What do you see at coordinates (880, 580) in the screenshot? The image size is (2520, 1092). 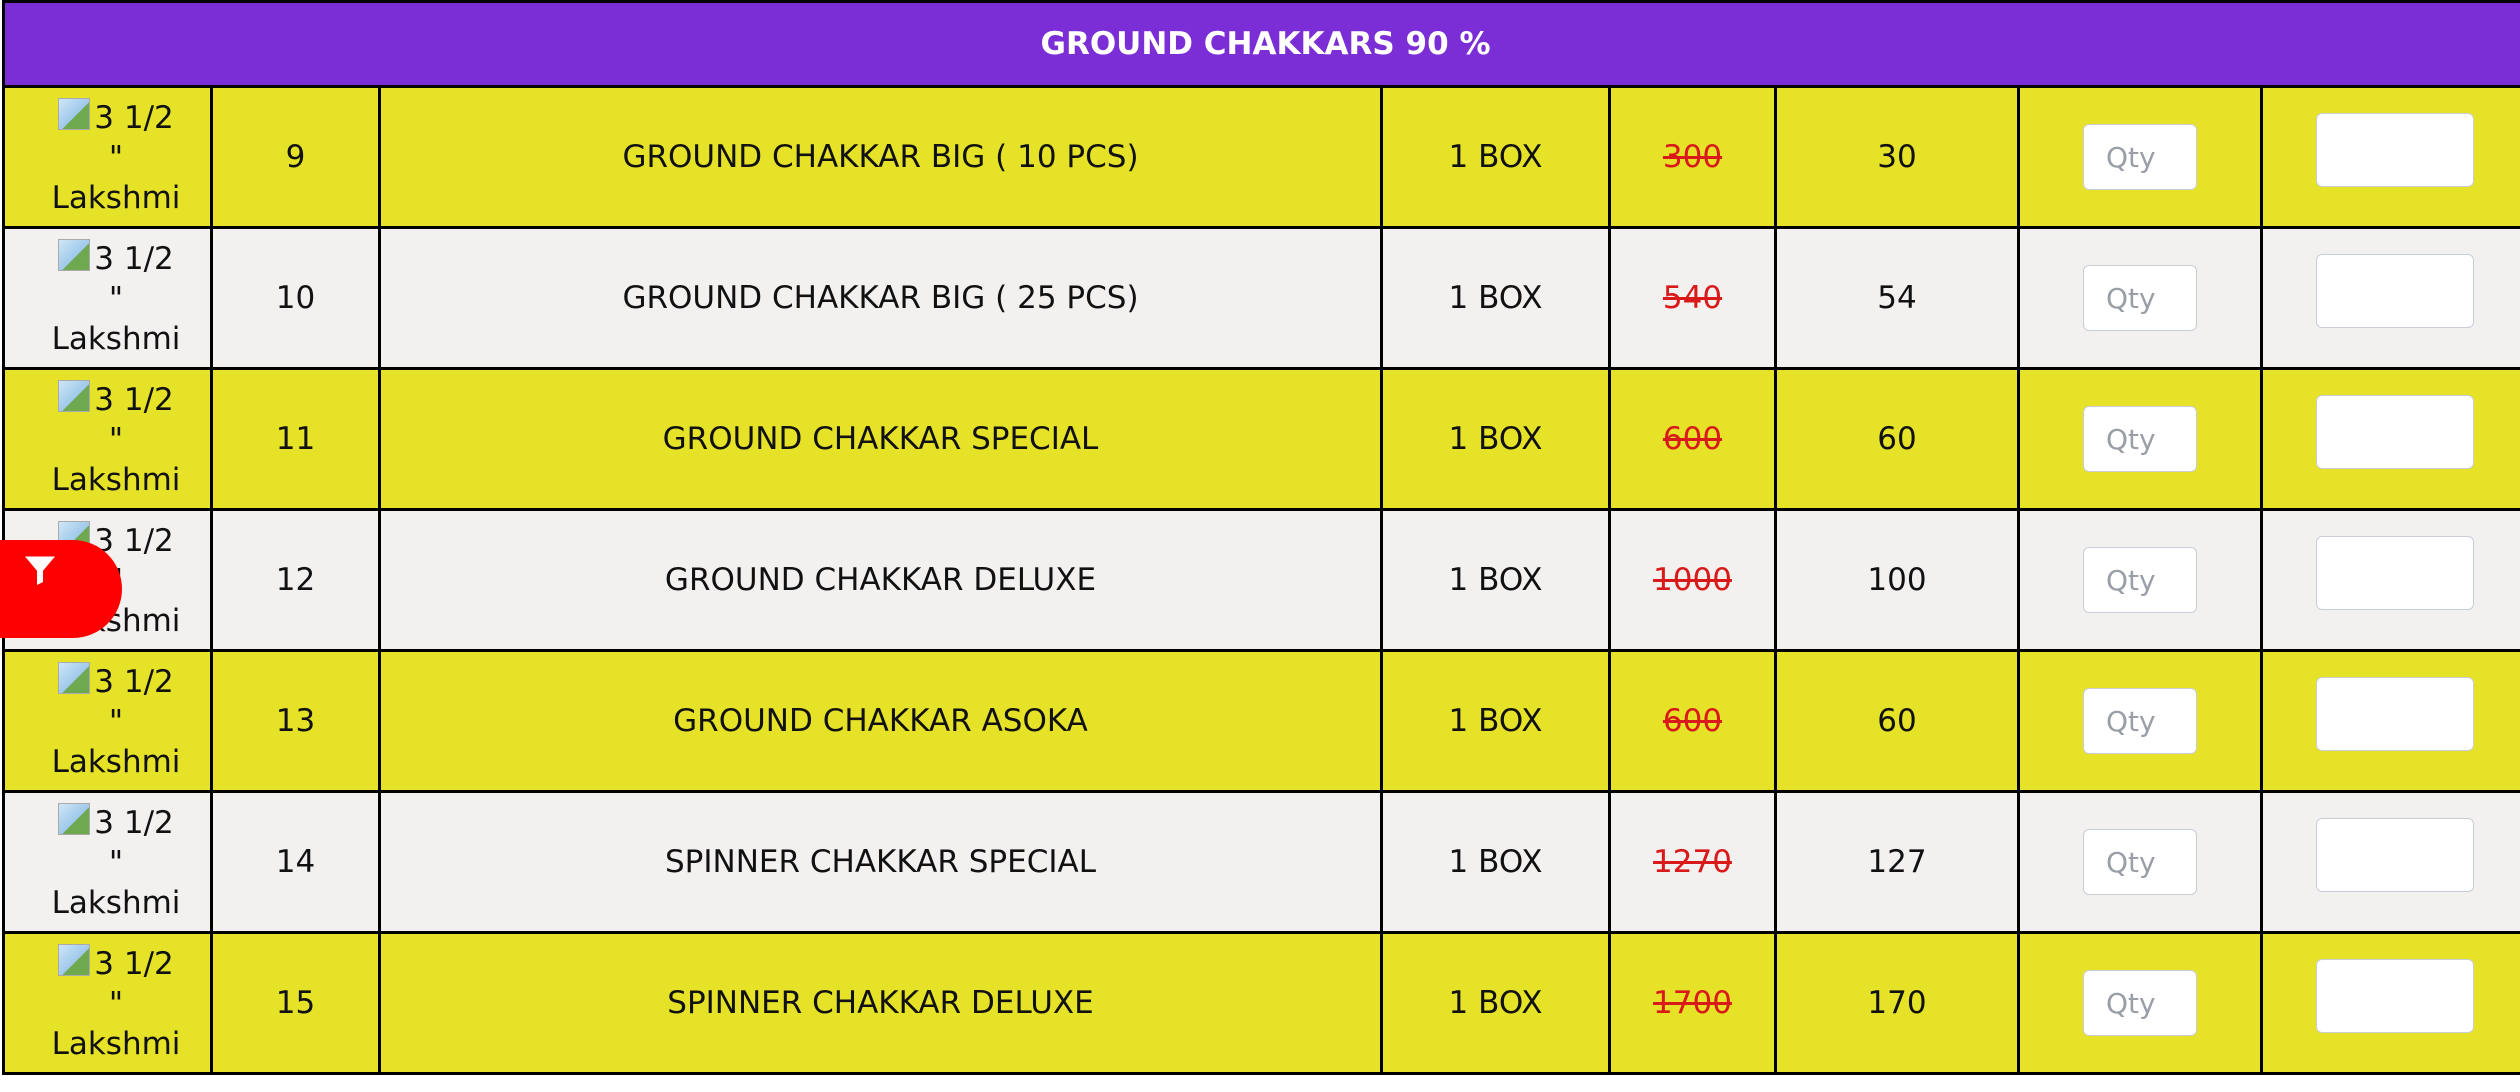 I see `product-name: GROUND CHAKKAR DELUXE` at bounding box center [880, 580].